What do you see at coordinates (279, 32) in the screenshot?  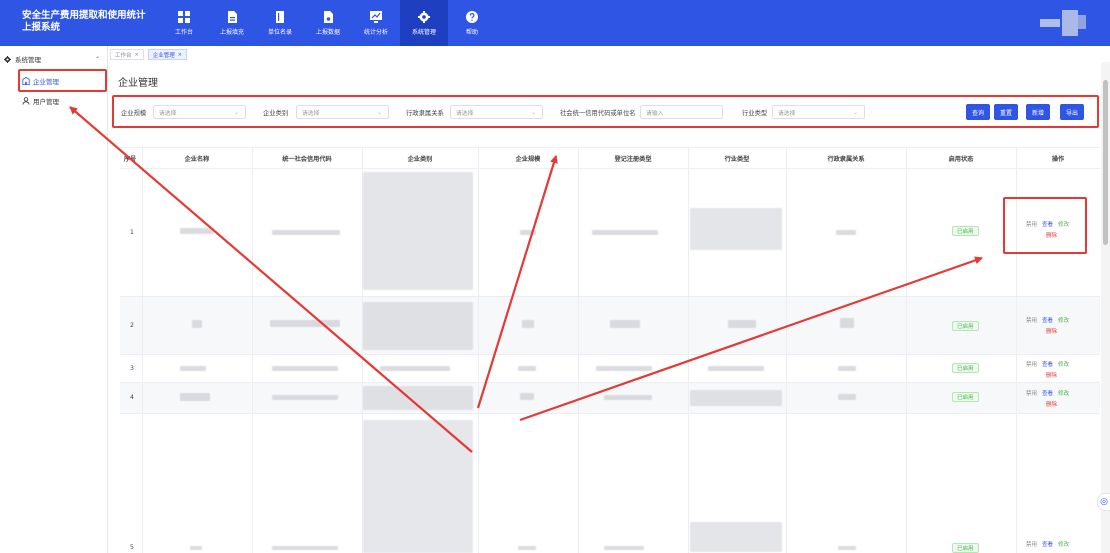 I see `nav-label: 单位名录` at bounding box center [279, 32].